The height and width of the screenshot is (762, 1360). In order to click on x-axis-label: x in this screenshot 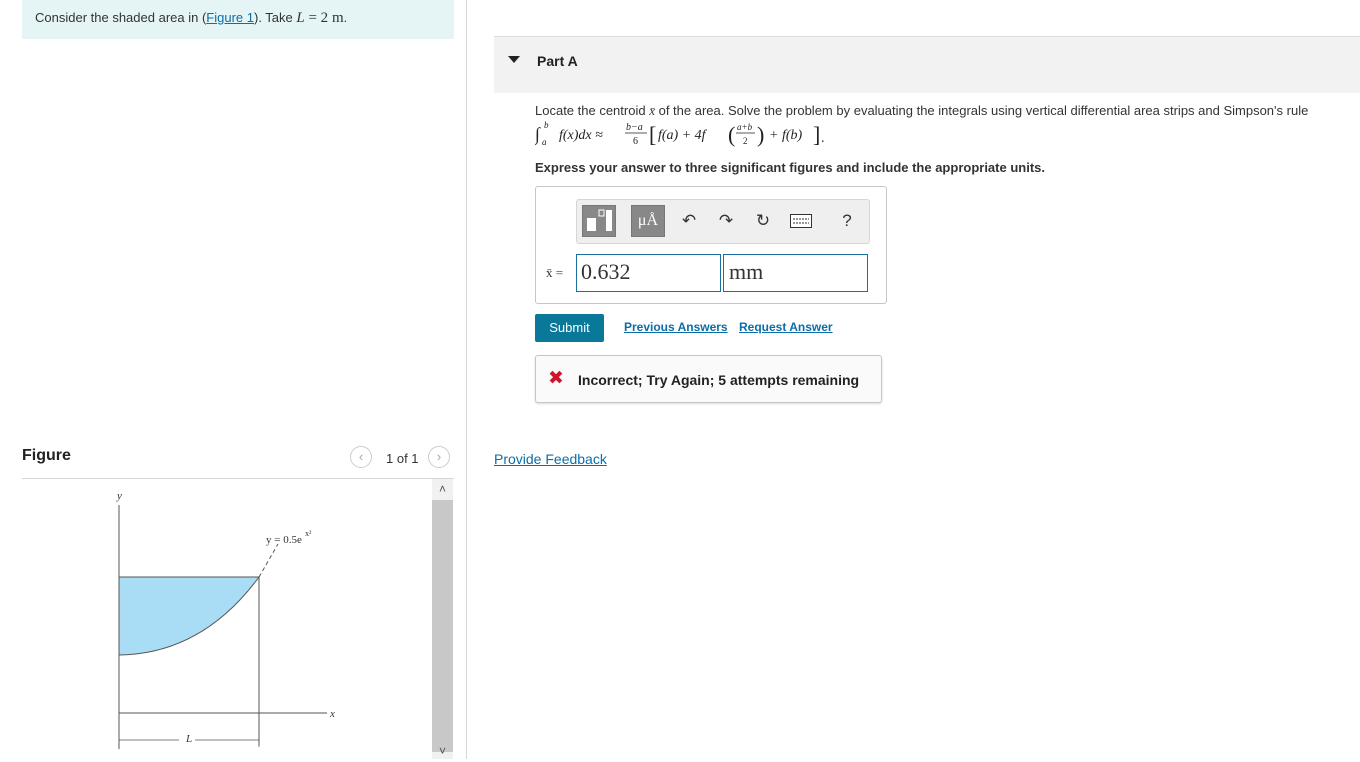, I will do `click(332, 714)`.